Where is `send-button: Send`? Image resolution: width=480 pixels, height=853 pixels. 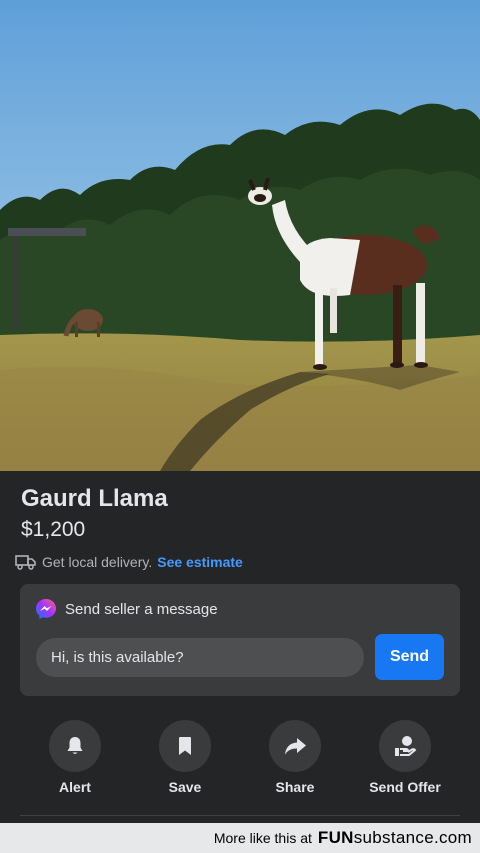 send-button: Send is located at coordinates (409, 657).